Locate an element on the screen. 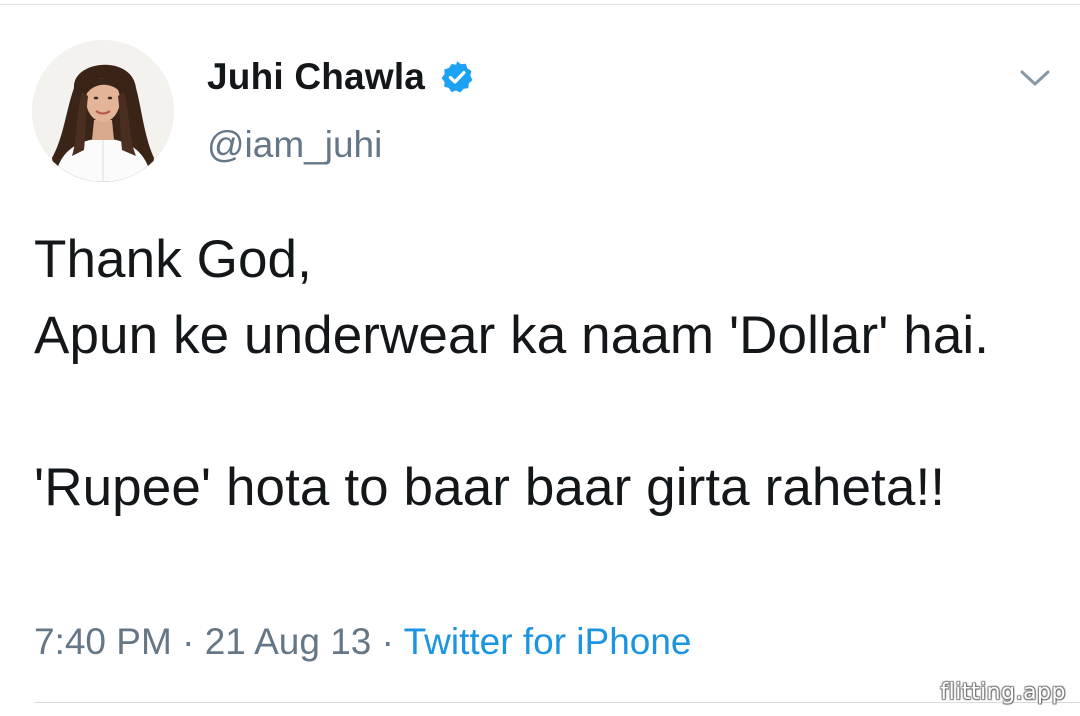  avatar is located at coordinates (103, 111).